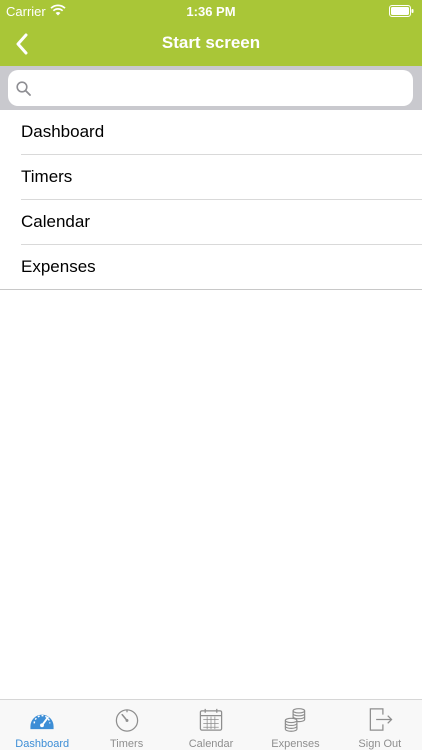 The width and height of the screenshot is (422, 750). I want to click on status-time: 1:36 PM, so click(211, 11).